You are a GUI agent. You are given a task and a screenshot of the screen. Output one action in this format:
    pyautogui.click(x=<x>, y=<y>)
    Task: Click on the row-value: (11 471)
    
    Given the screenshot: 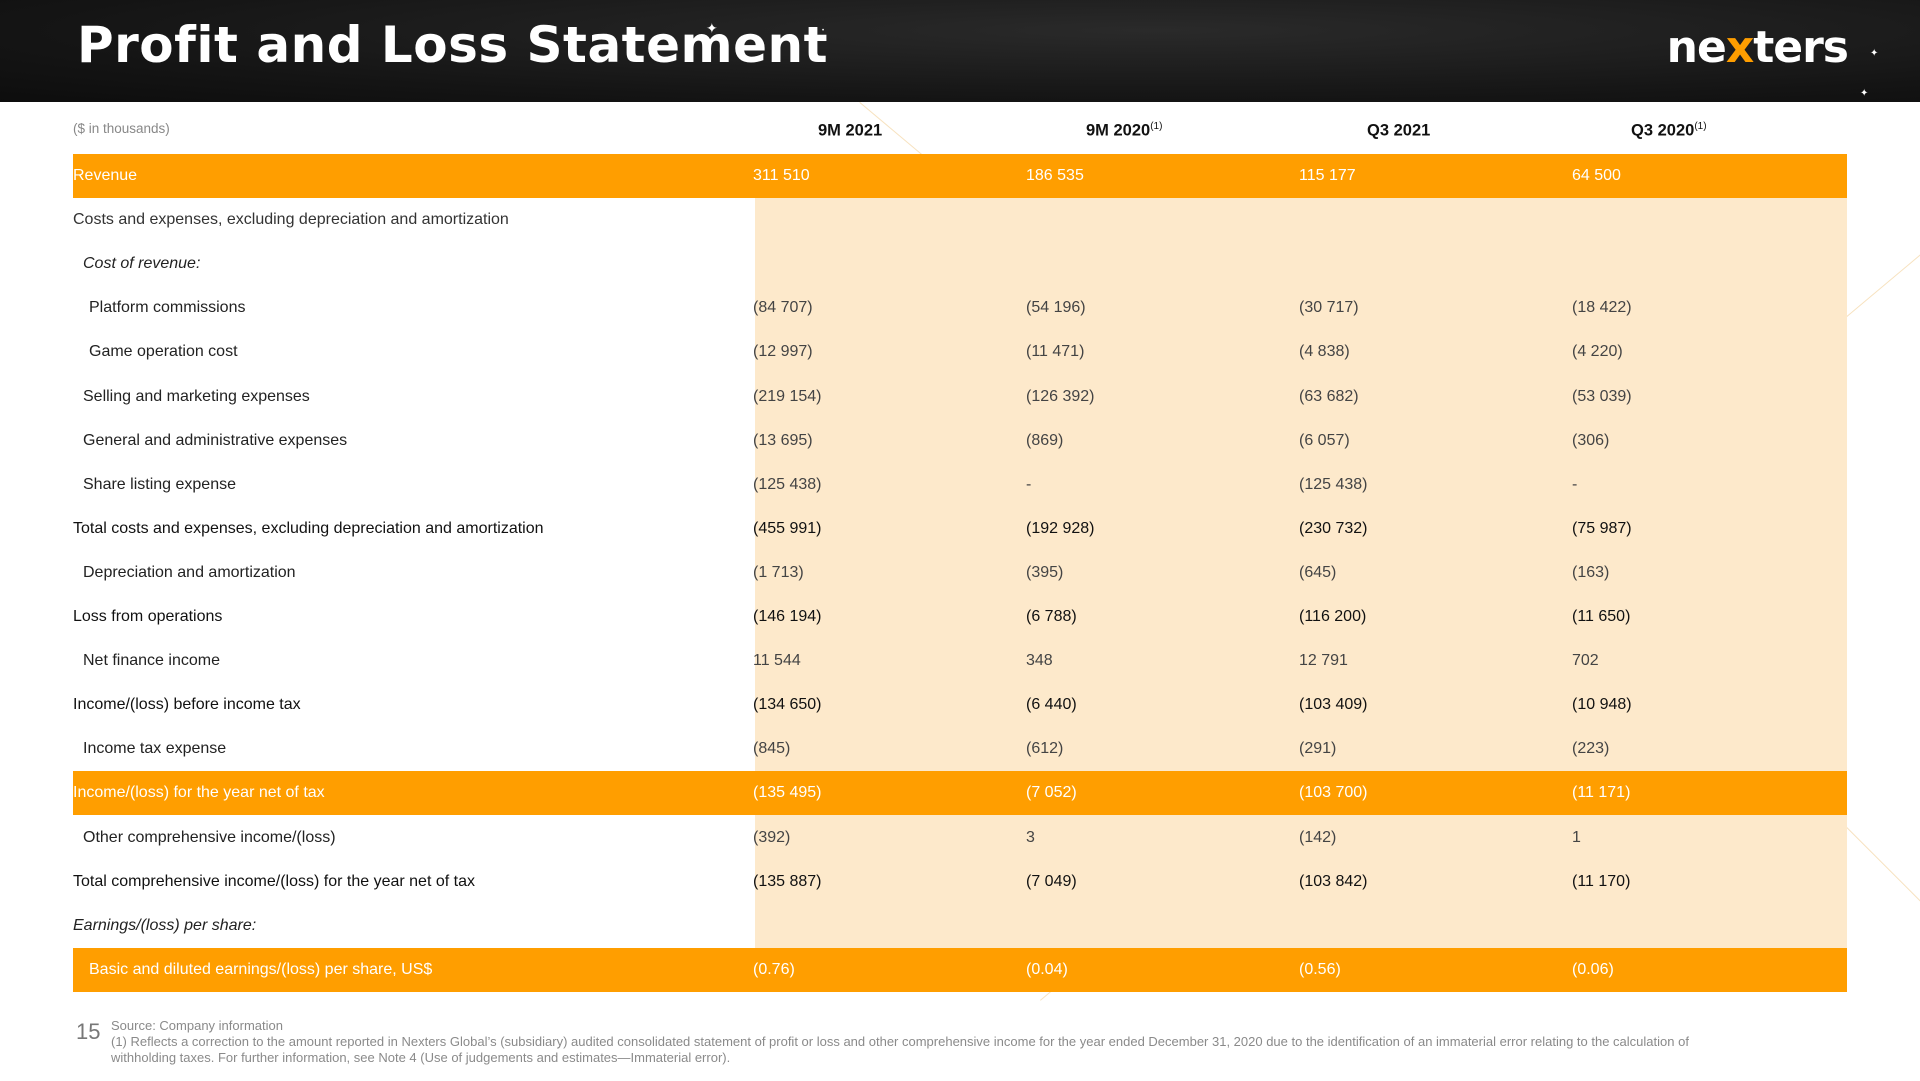 What is the action you would take?
    pyautogui.click(x=1055, y=352)
    